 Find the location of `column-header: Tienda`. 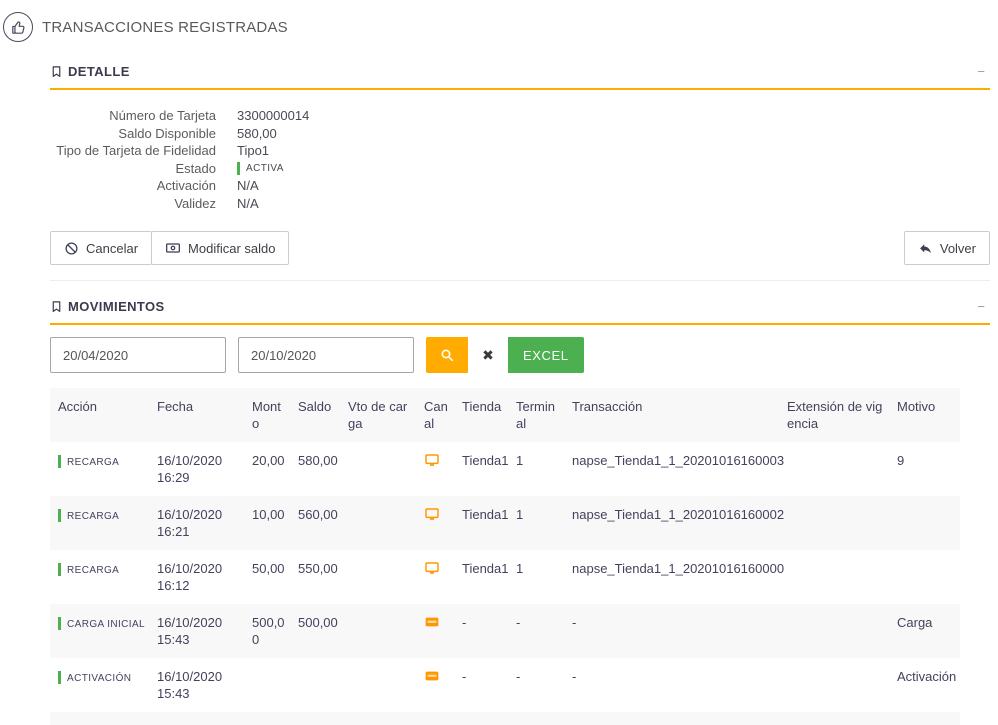

column-header: Tienda is located at coordinates (482, 406).